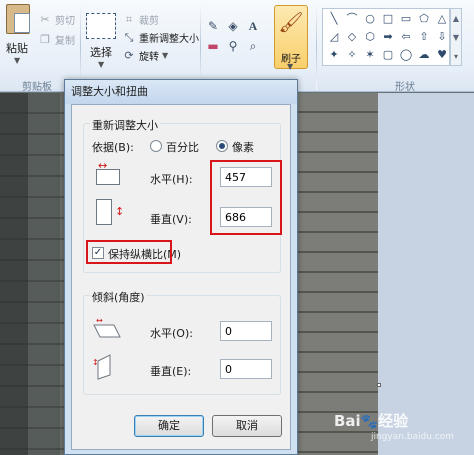 The width and height of the screenshot is (474, 455). I want to click on resize-icon: ⤡, so click(129, 37).